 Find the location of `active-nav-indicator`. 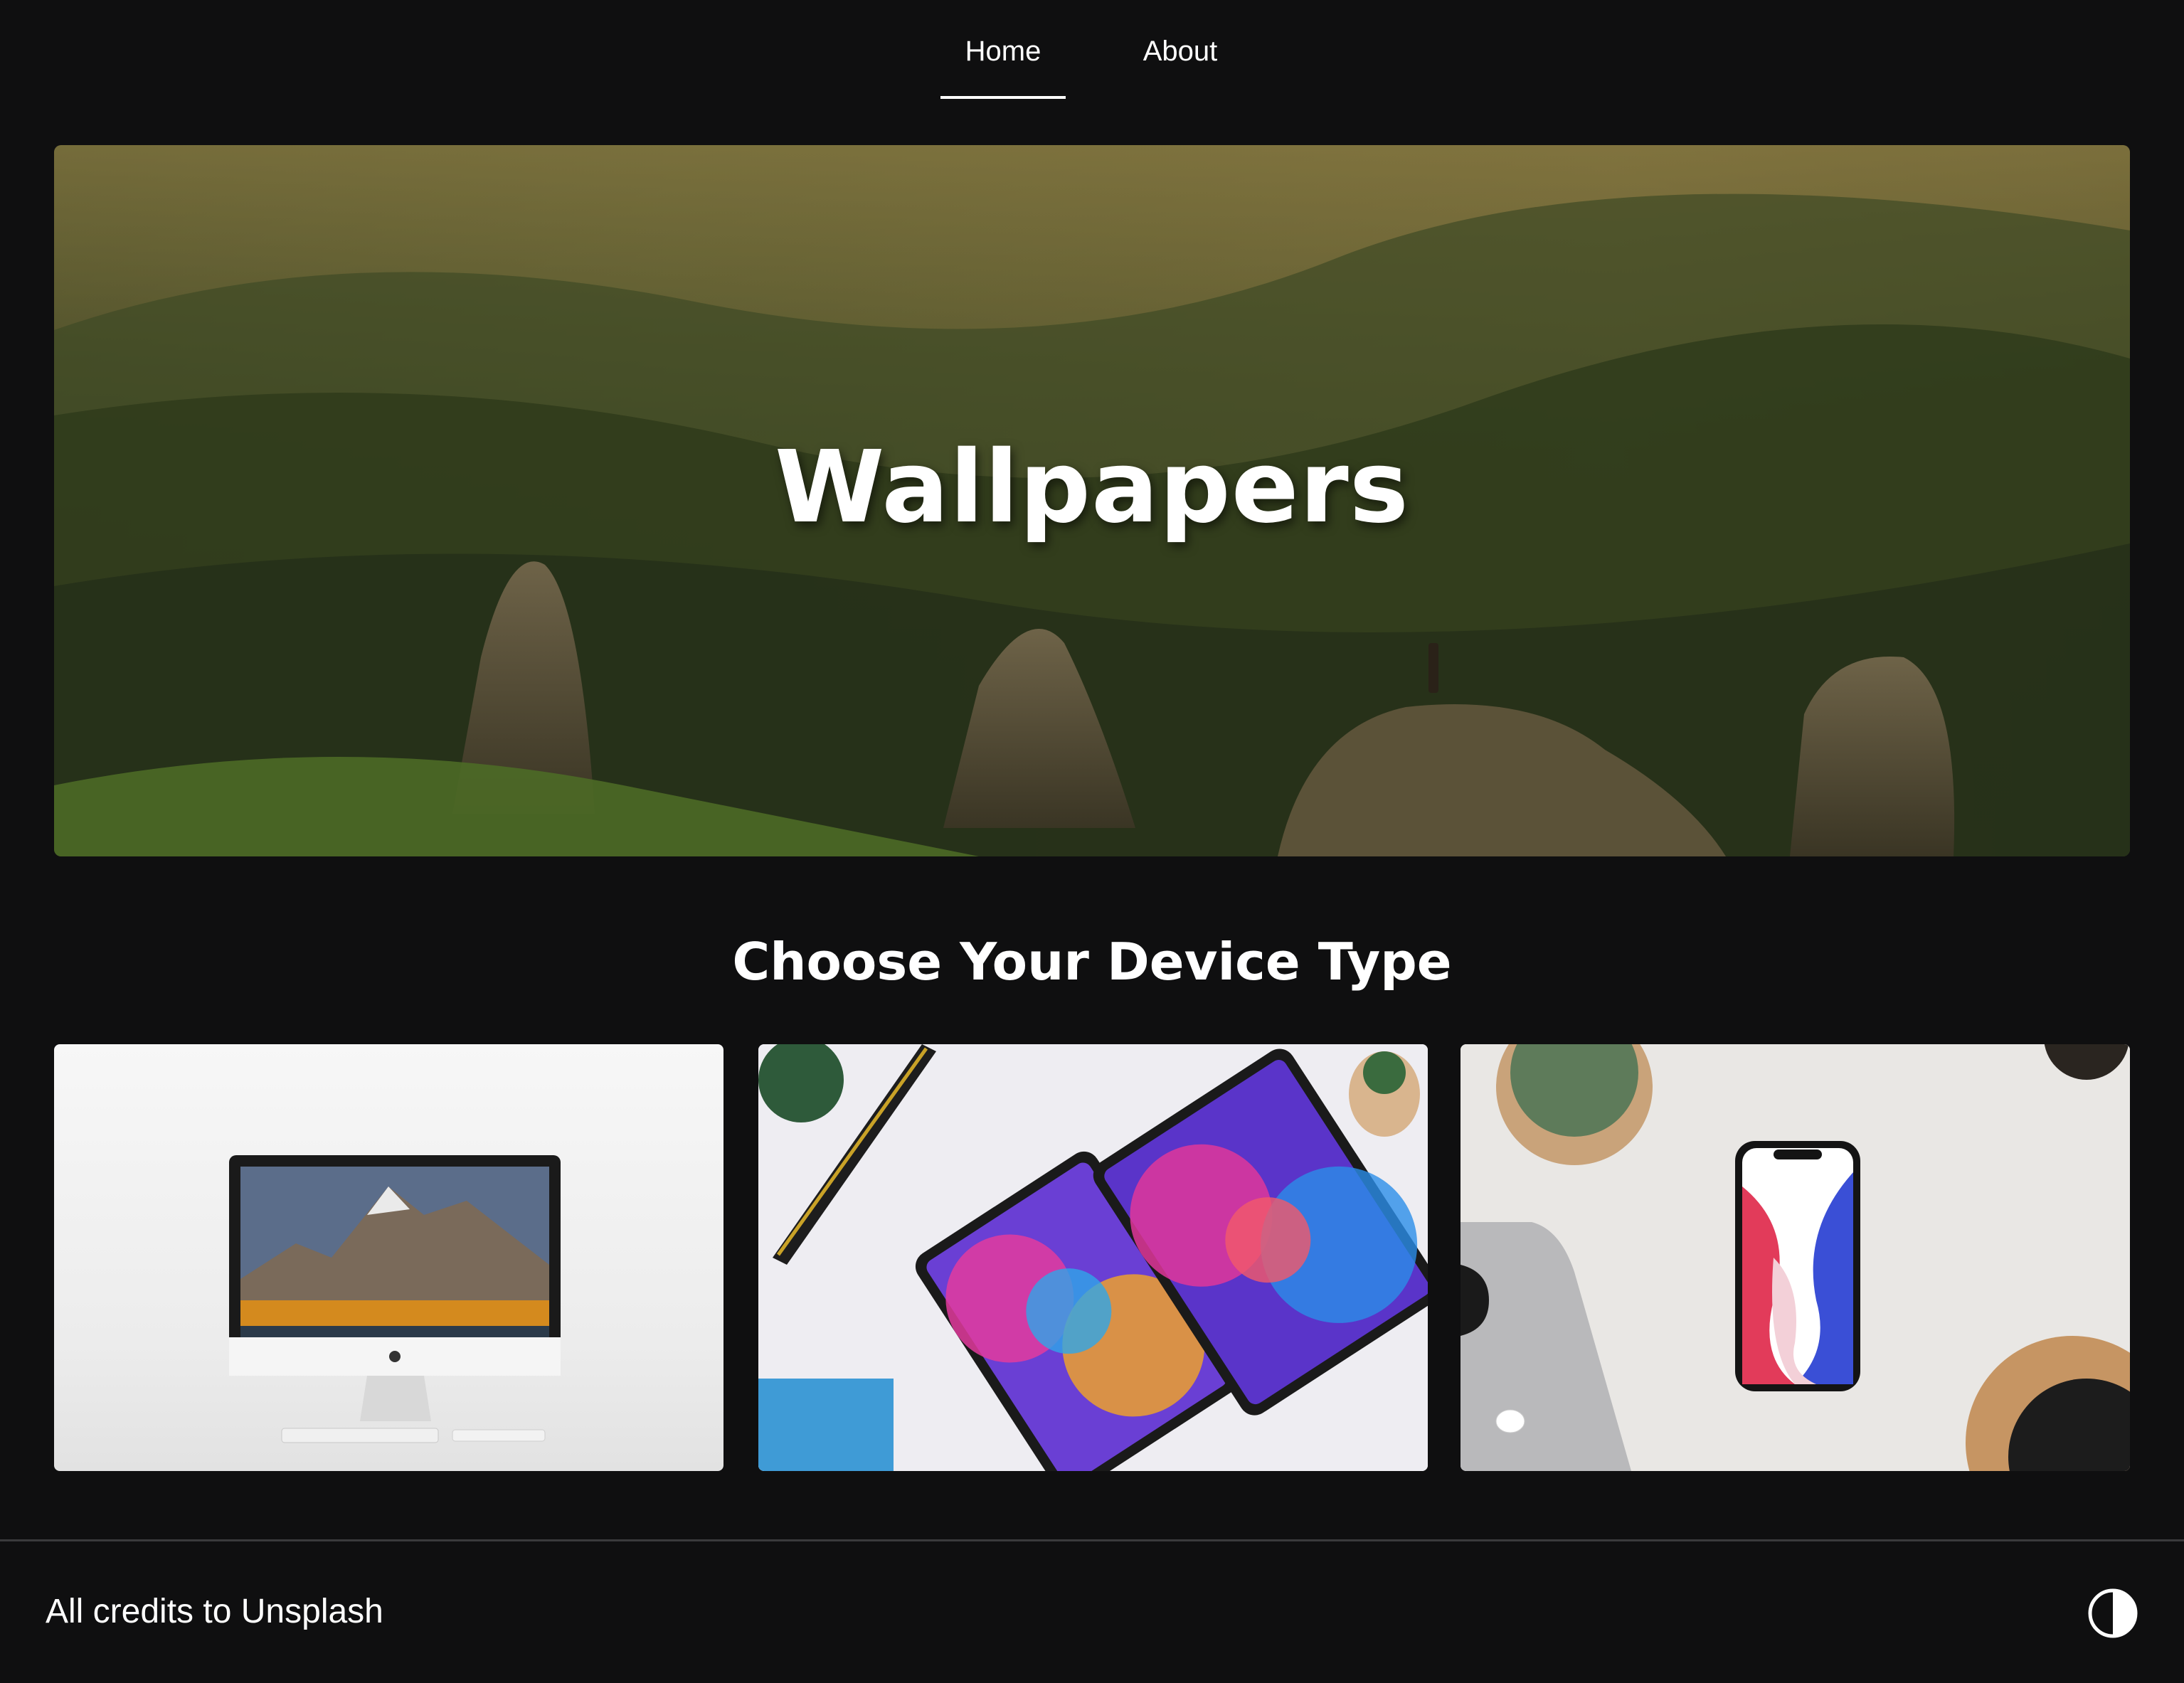

active-nav-indicator is located at coordinates (1003, 97).